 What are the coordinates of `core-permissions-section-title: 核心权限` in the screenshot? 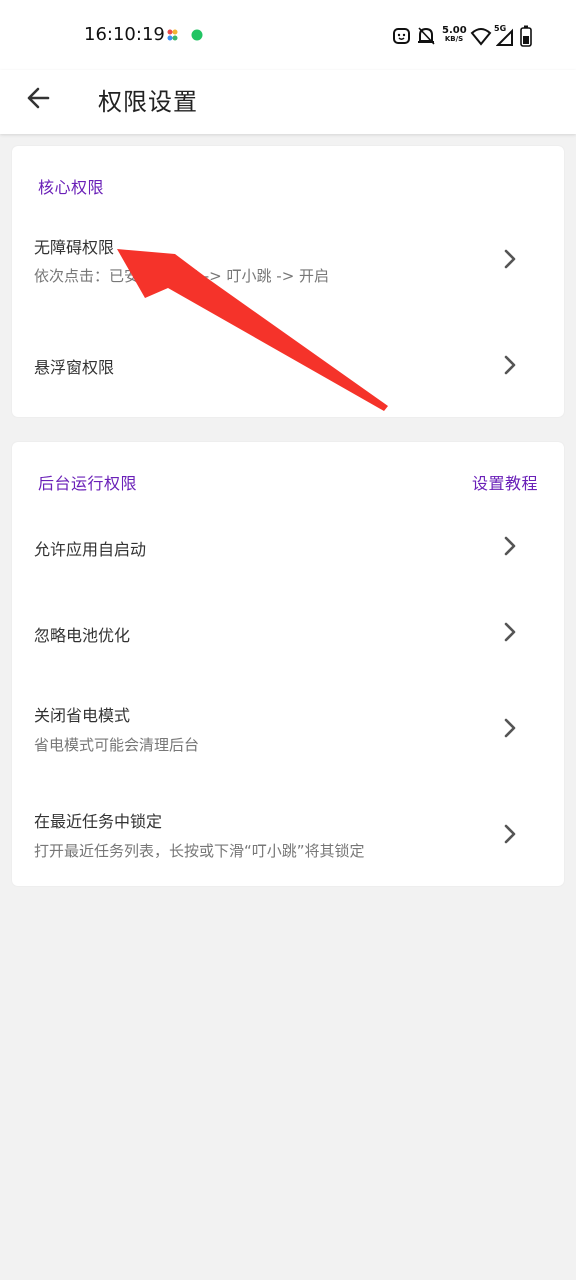 It's located at (71, 187).